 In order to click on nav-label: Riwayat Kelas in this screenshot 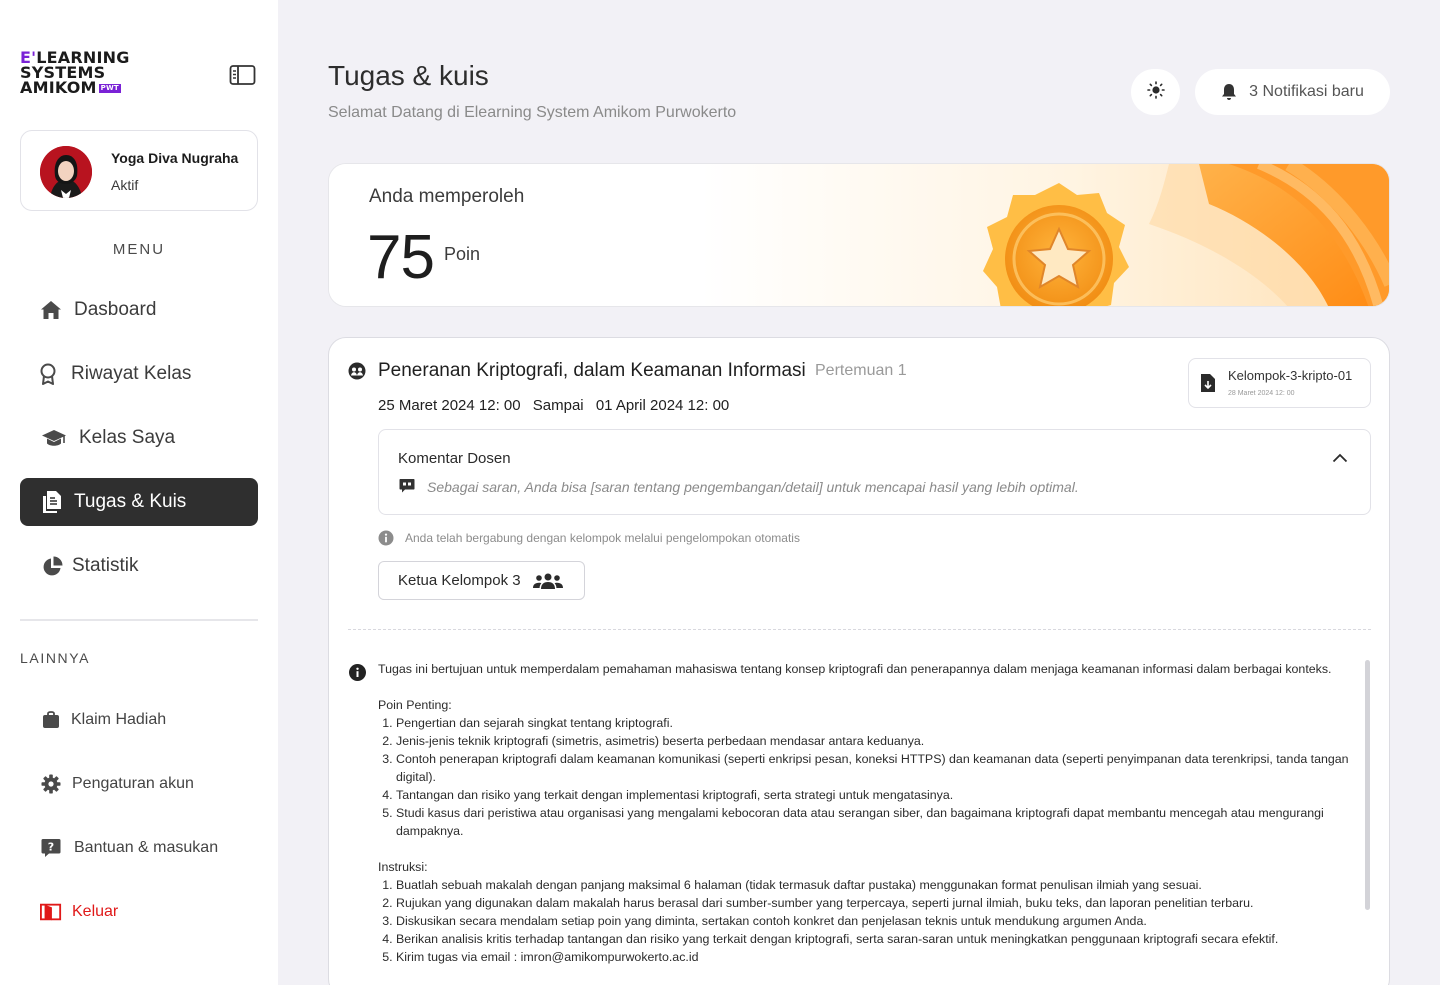, I will do `click(131, 373)`.